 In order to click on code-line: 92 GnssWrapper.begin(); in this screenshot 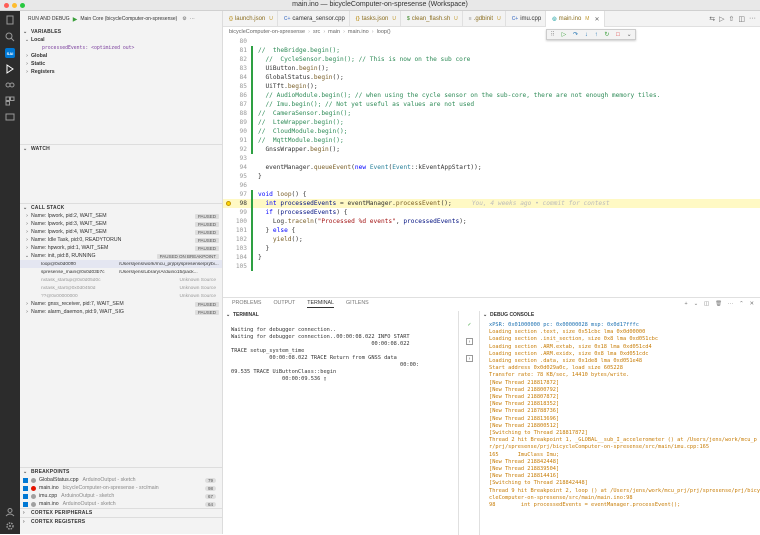, I will do `click(491, 149)`.